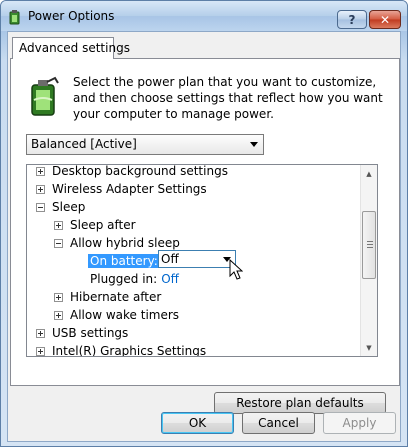 This screenshot has width=408, height=447. What do you see at coordinates (236, 269) in the screenshot?
I see `mouse-cursor-icon` at bounding box center [236, 269].